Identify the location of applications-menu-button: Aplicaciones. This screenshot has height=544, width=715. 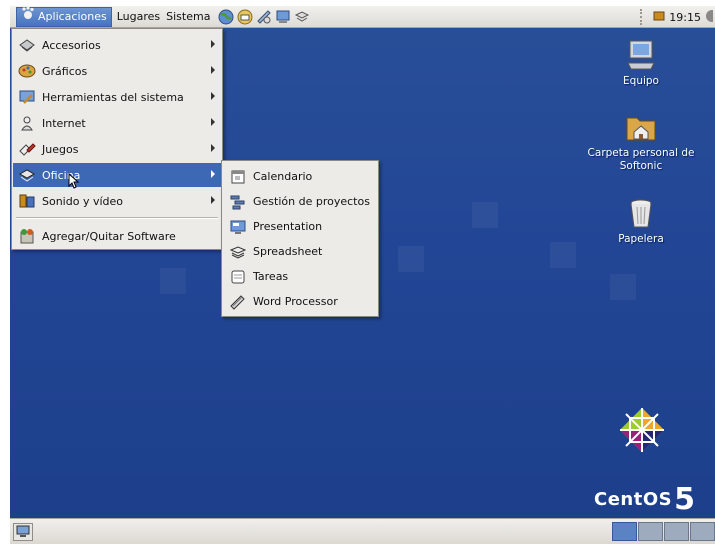
(64, 16).